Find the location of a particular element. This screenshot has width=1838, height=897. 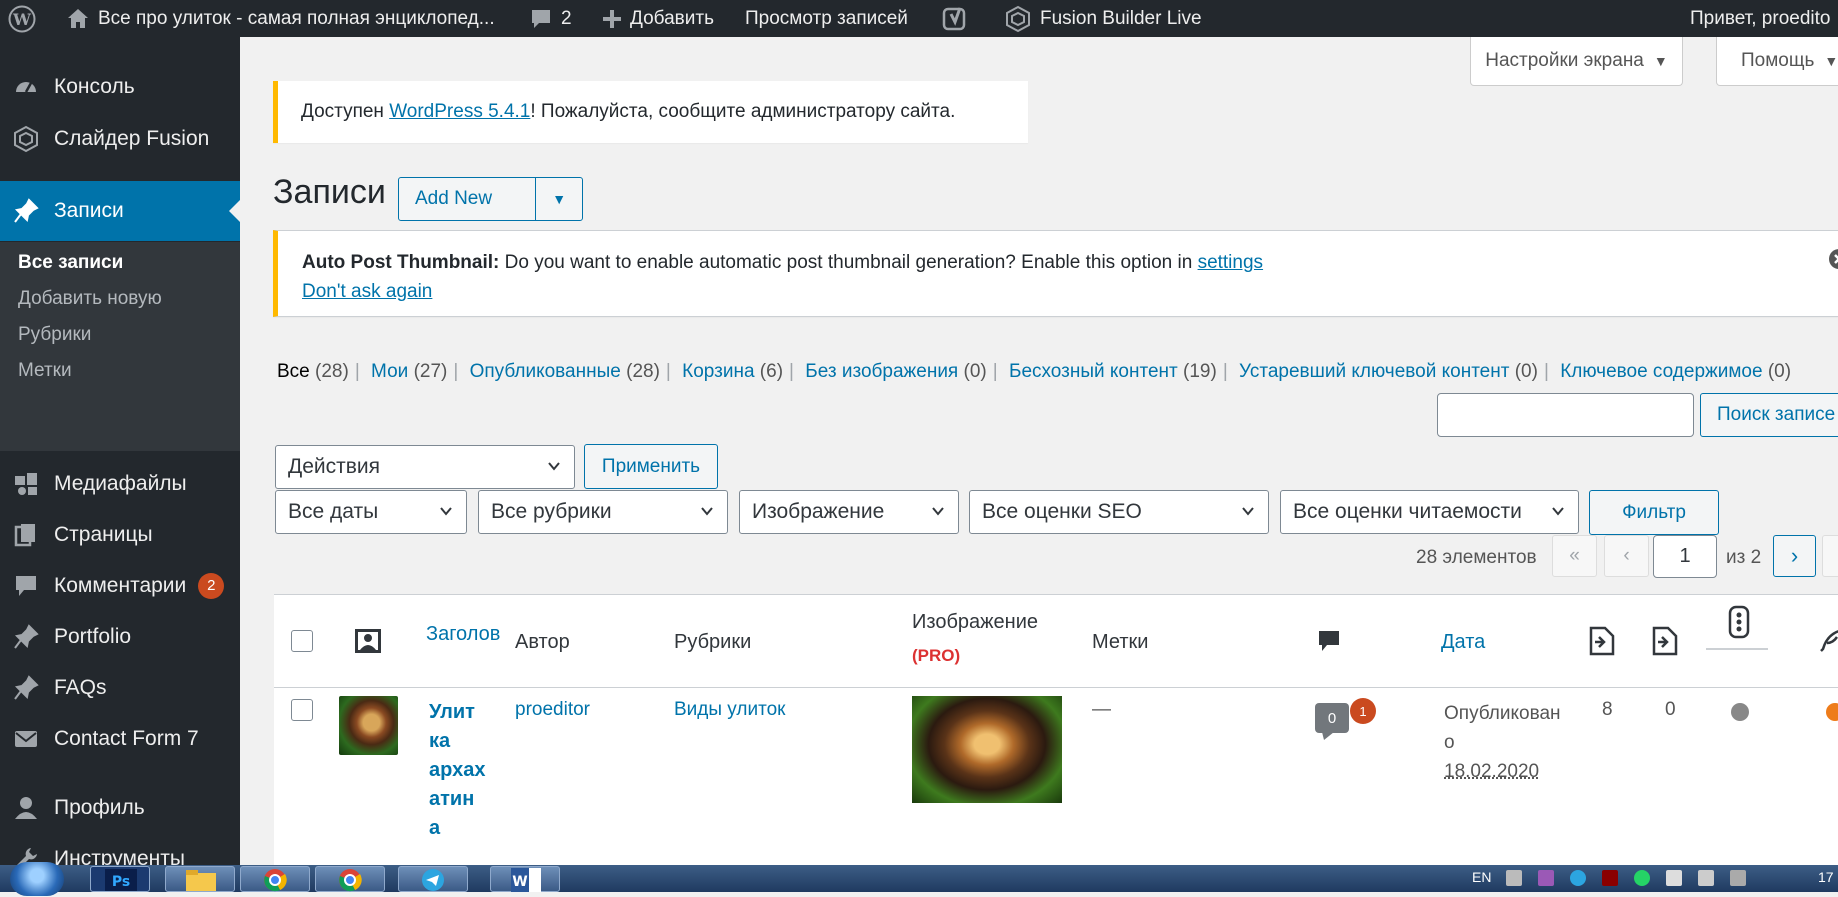

apply-button: Применить is located at coordinates (651, 466).